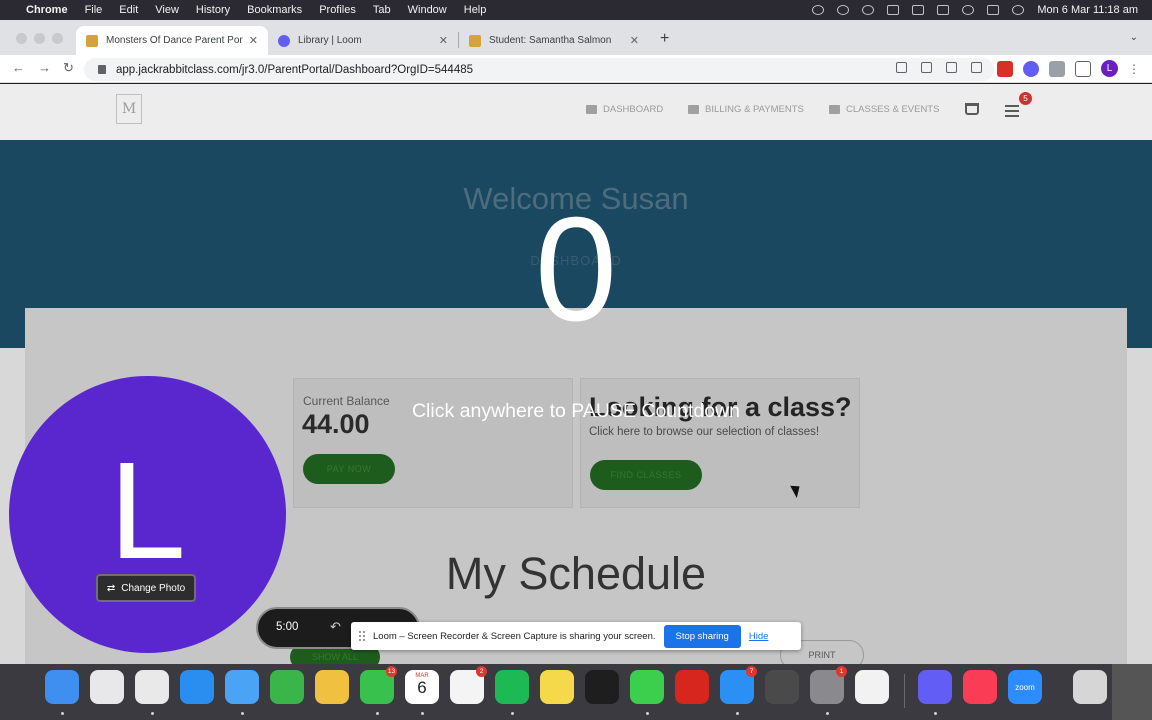  Describe the element at coordinates (475, 10) in the screenshot. I see `menu-help: Help` at that location.